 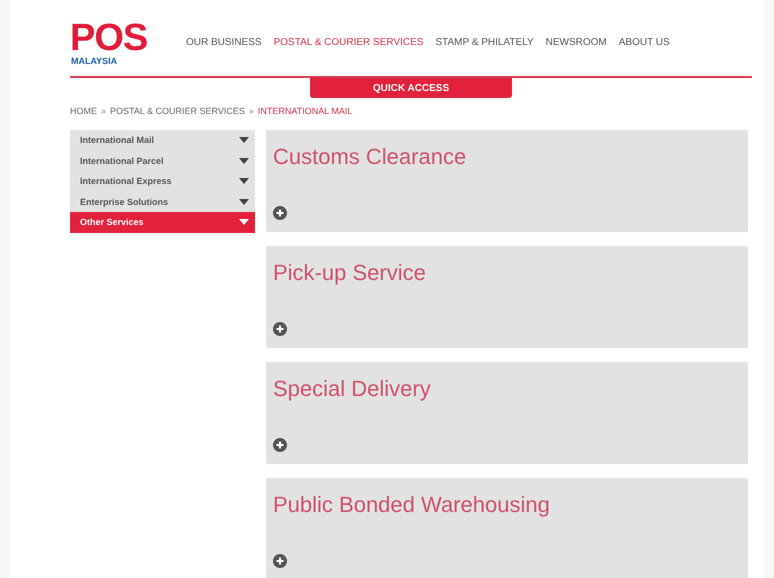 I want to click on sidebar-item: Other Services, so click(x=162, y=222).